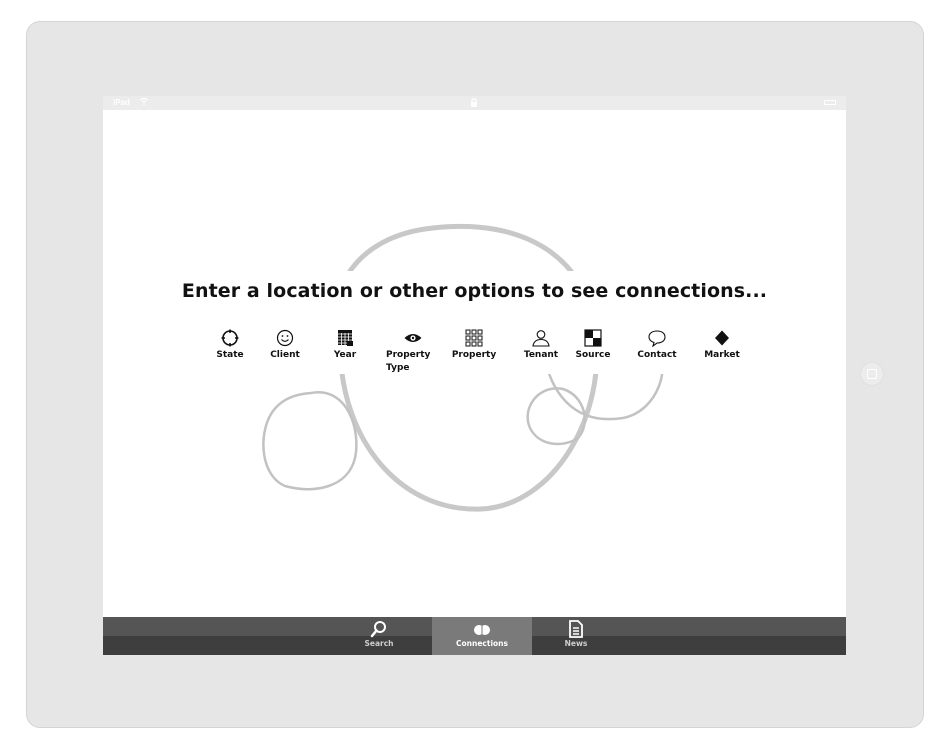  I want to click on person-icon, so click(541, 338).